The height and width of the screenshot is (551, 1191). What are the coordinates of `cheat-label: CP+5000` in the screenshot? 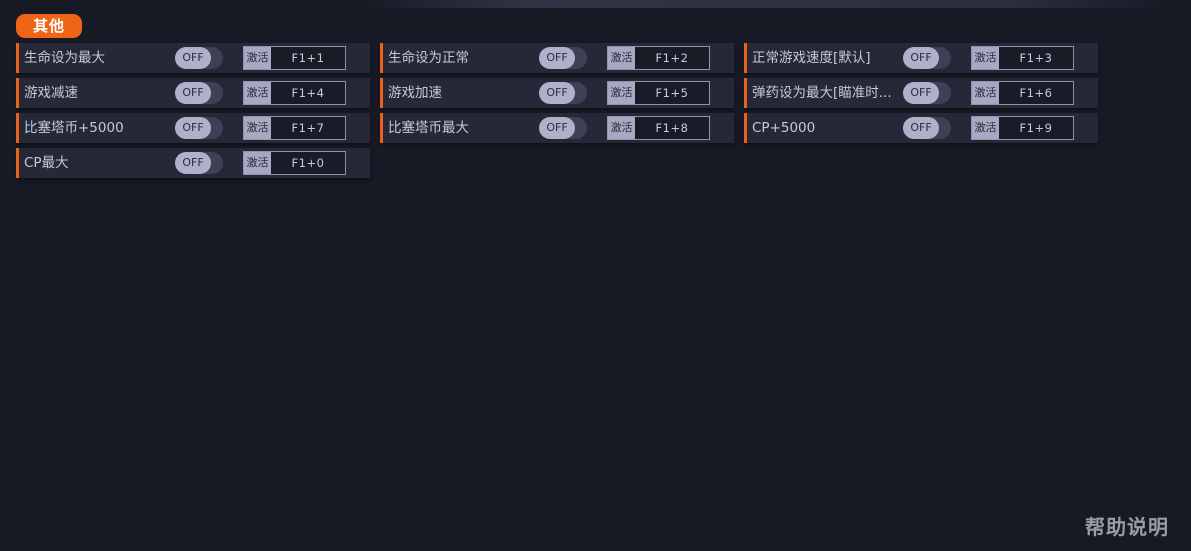 It's located at (784, 128).